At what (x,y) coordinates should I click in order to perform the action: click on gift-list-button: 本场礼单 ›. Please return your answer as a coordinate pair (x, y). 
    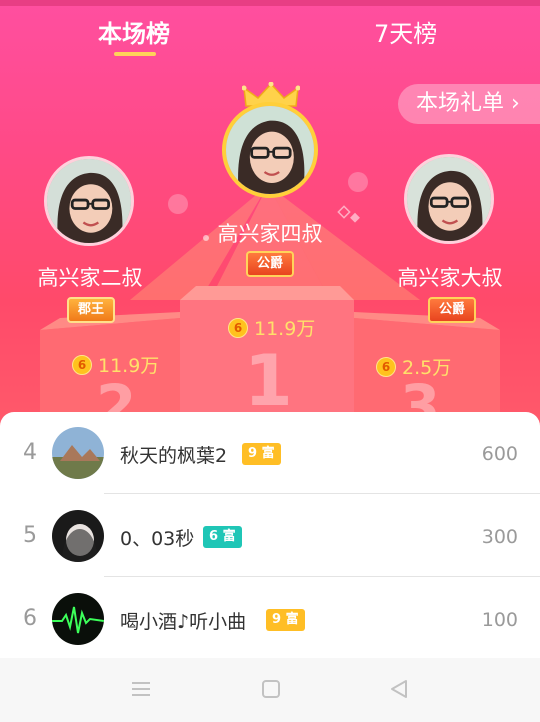
    Looking at the image, I should click on (469, 104).